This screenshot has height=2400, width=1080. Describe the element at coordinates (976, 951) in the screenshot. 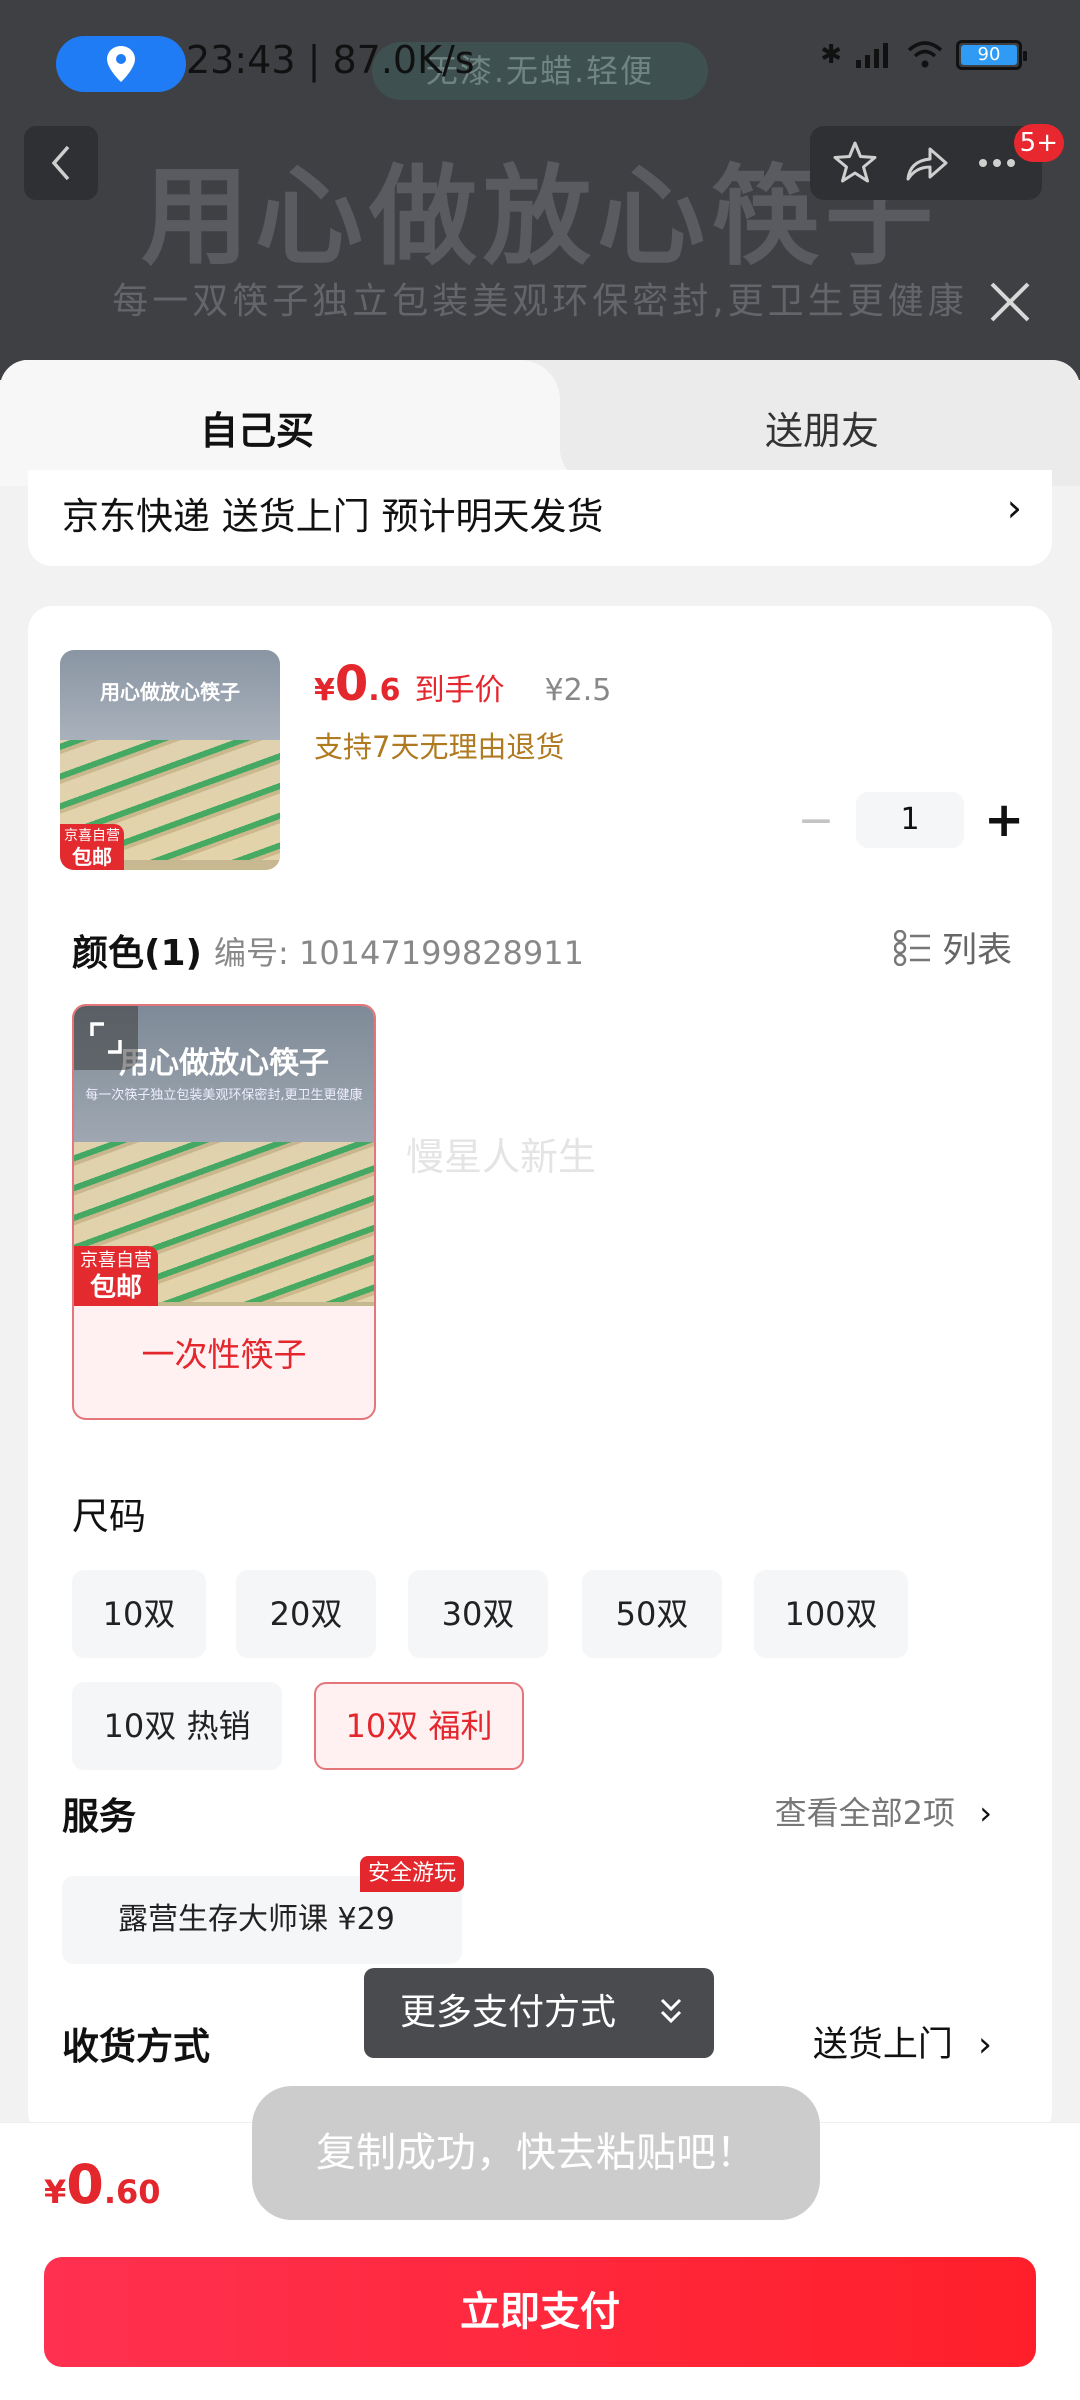

I see `list-label: 列表` at that location.